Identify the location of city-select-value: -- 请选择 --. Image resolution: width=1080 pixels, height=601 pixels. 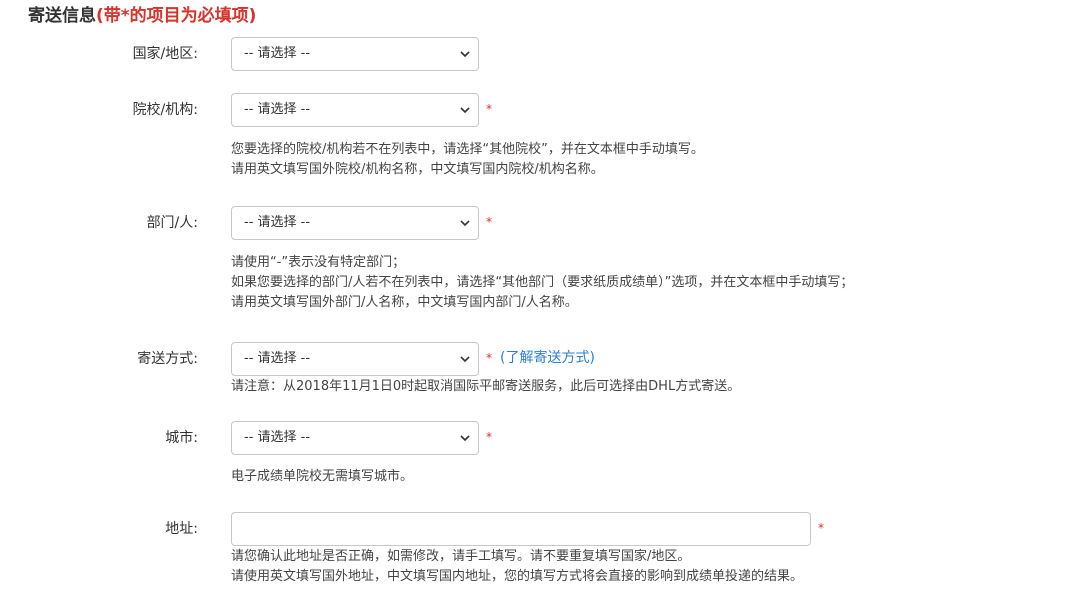
(277, 437).